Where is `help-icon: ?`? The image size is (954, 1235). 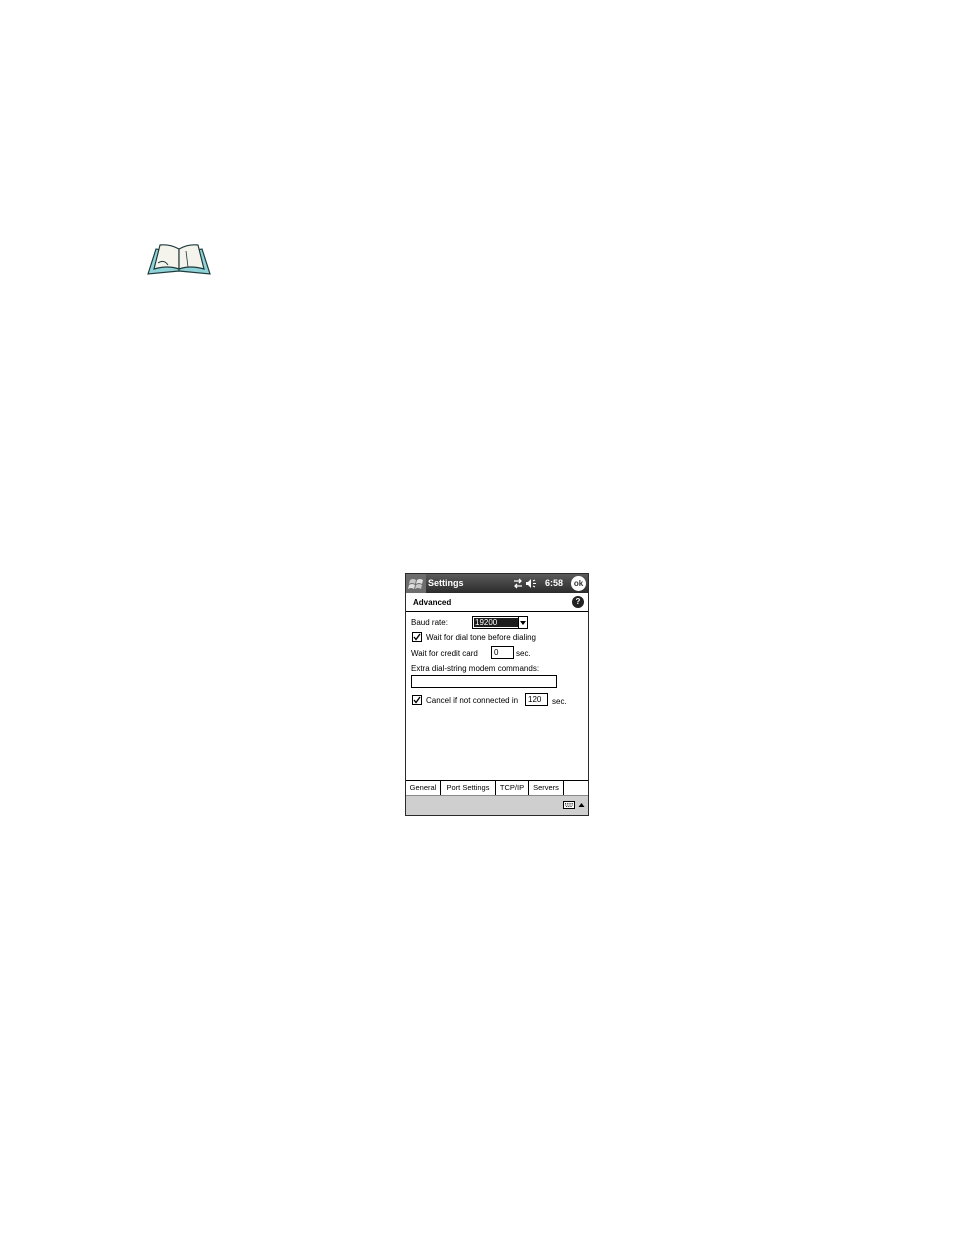
help-icon: ? is located at coordinates (578, 602).